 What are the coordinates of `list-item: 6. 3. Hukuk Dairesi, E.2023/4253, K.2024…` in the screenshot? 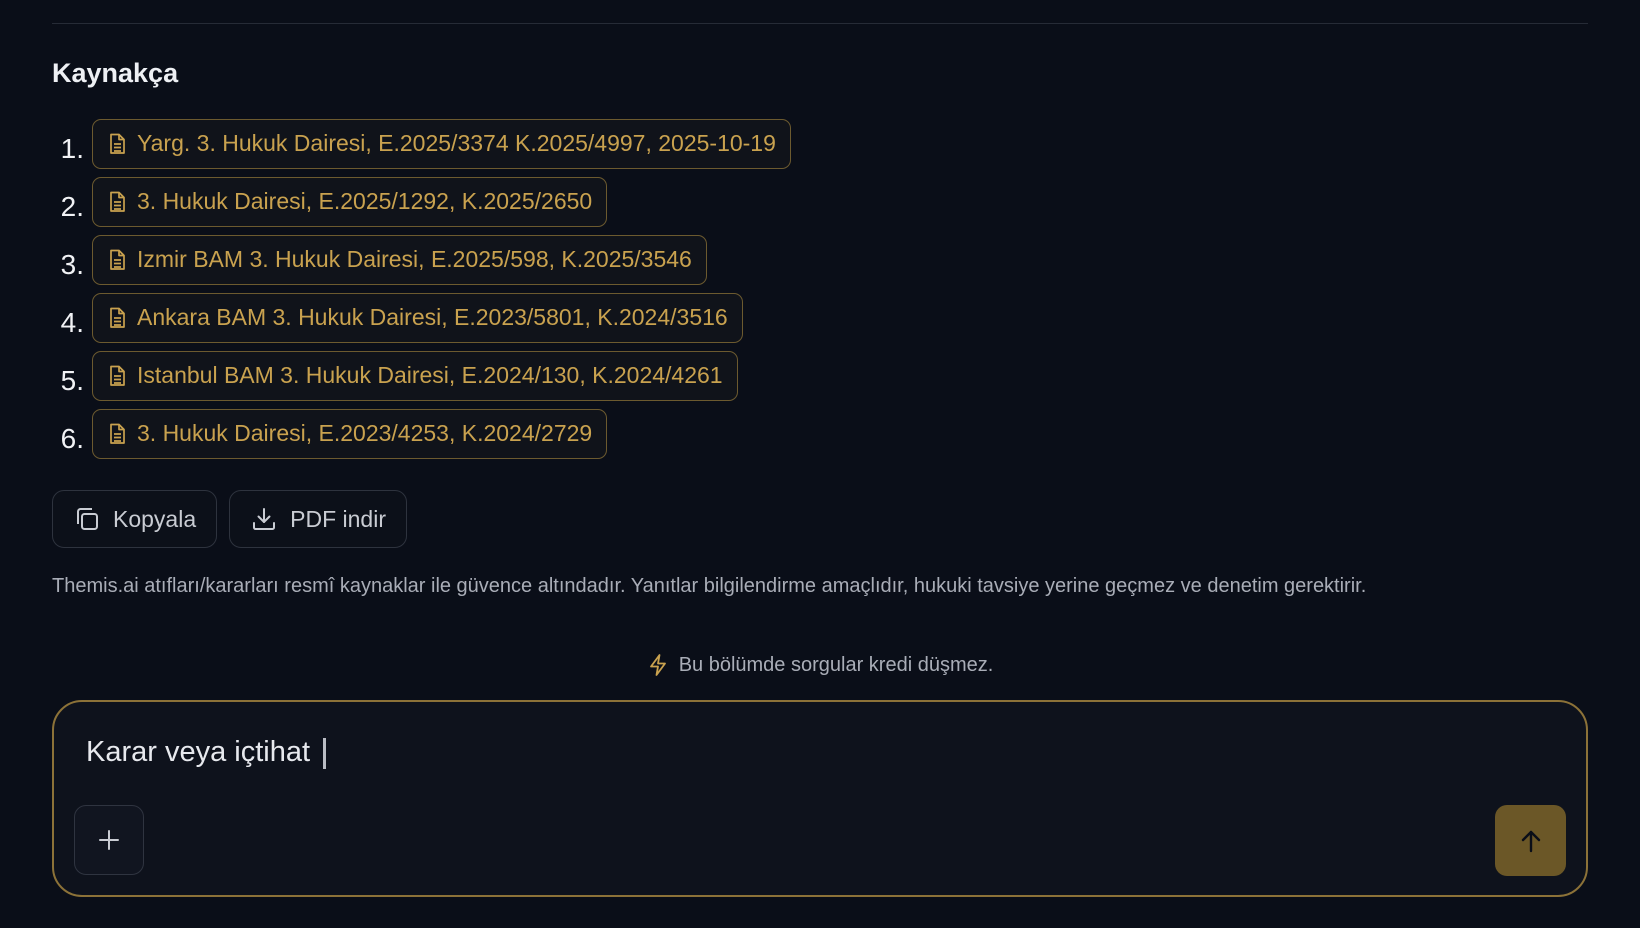 It's located at (421, 433).